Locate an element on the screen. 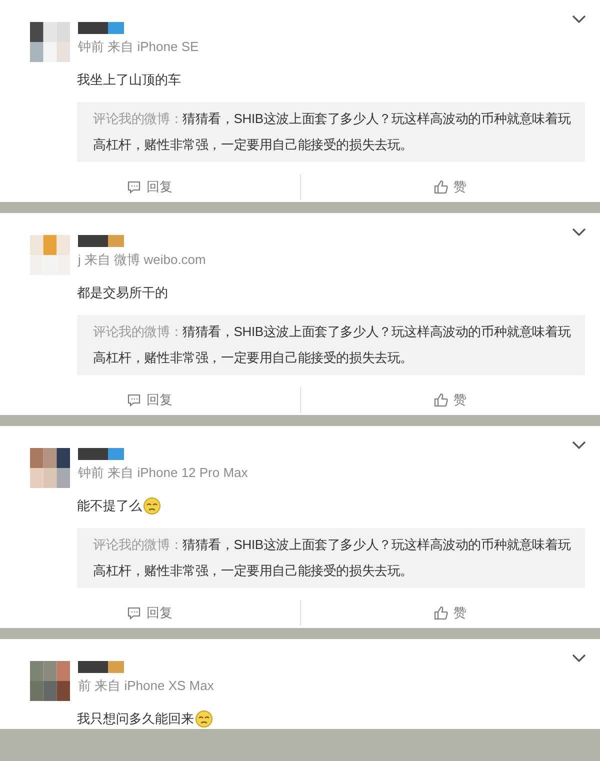  post-meta: 钟前 来自 iPhone 12 Pro Max is located at coordinates (163, 473).